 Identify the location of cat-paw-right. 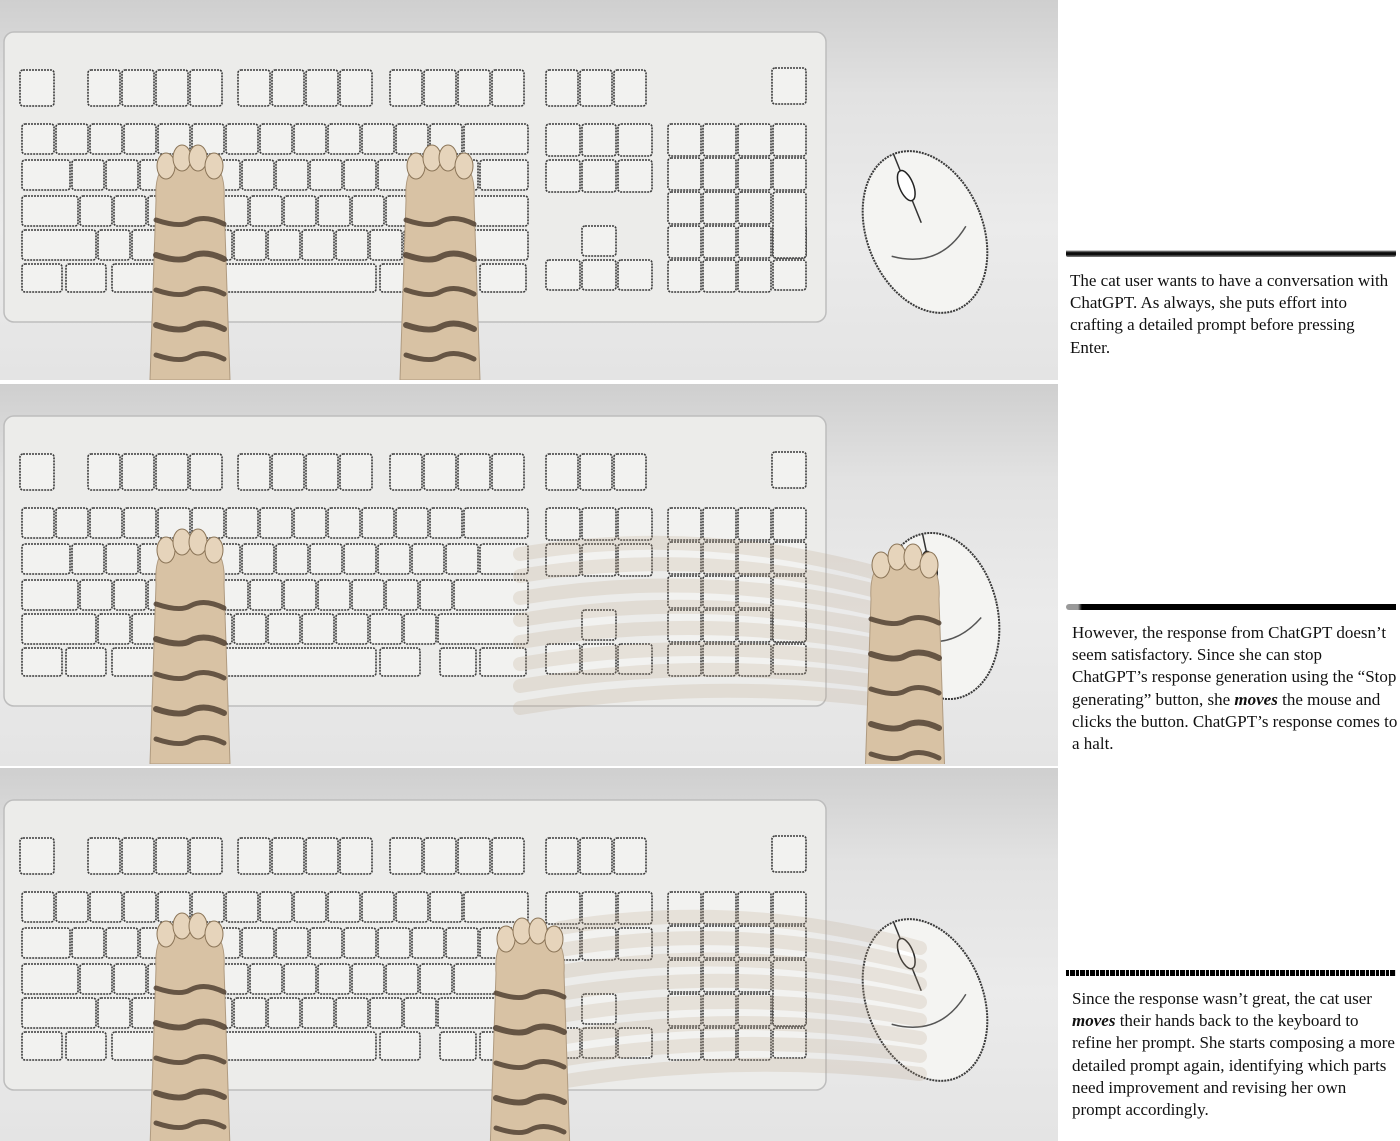
(530, 1029).